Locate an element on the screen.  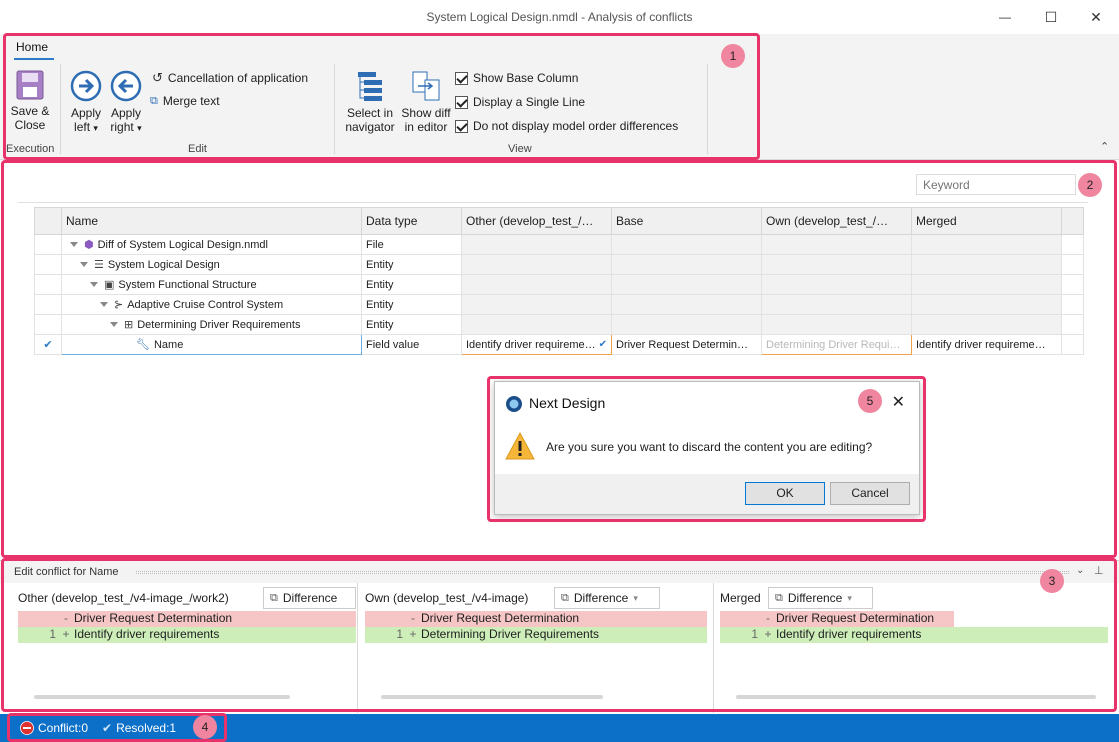
merged-diff-mode-select: ⧉ Difference ▾ is located at coordinates (820, 598).